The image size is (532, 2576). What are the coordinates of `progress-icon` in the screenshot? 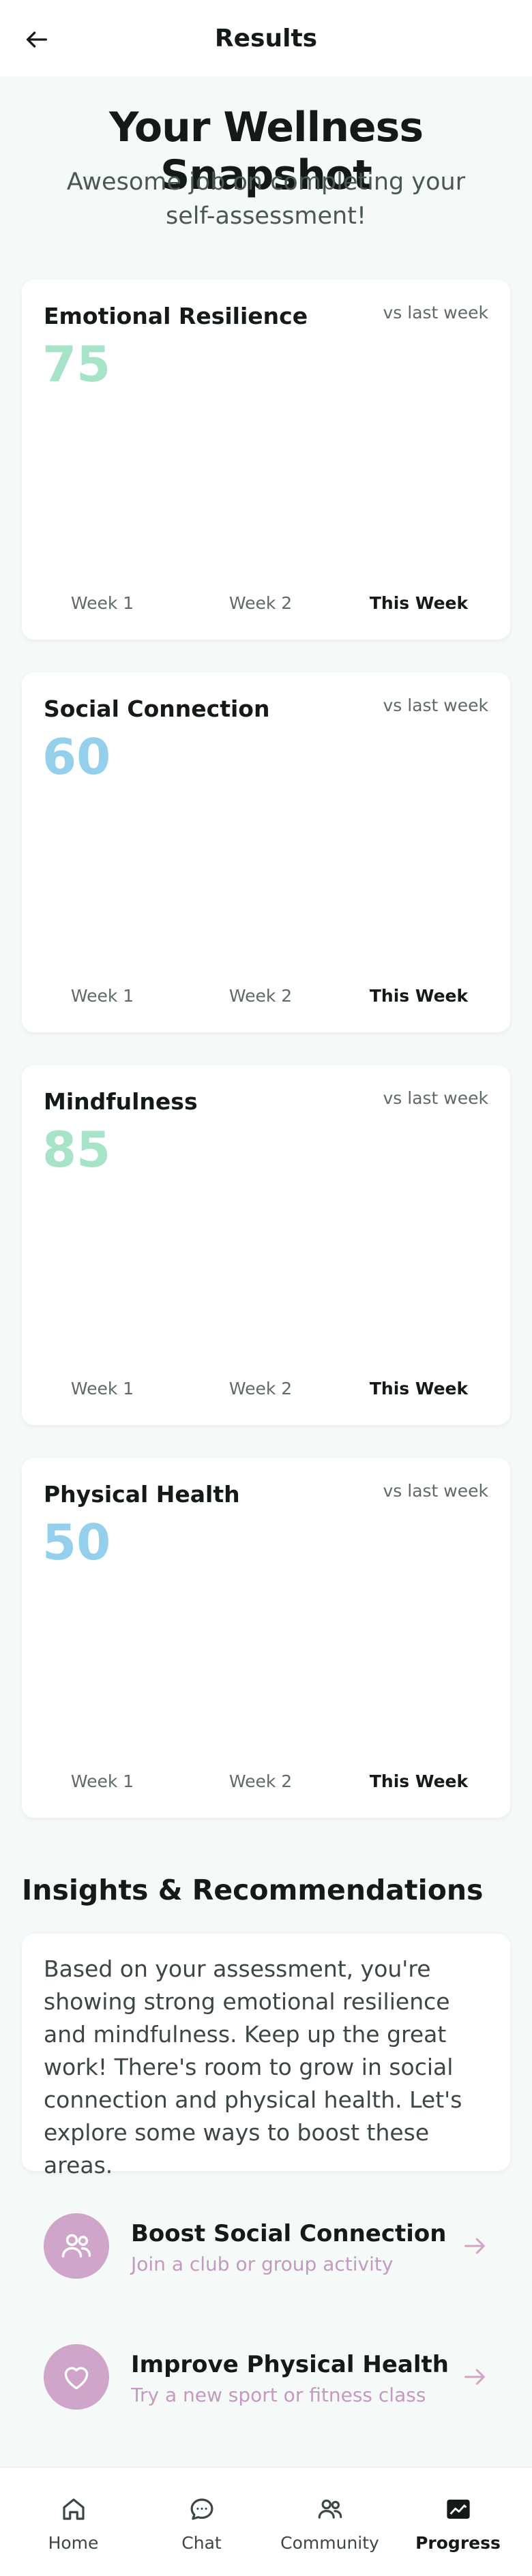 It's located at (459, 2509).